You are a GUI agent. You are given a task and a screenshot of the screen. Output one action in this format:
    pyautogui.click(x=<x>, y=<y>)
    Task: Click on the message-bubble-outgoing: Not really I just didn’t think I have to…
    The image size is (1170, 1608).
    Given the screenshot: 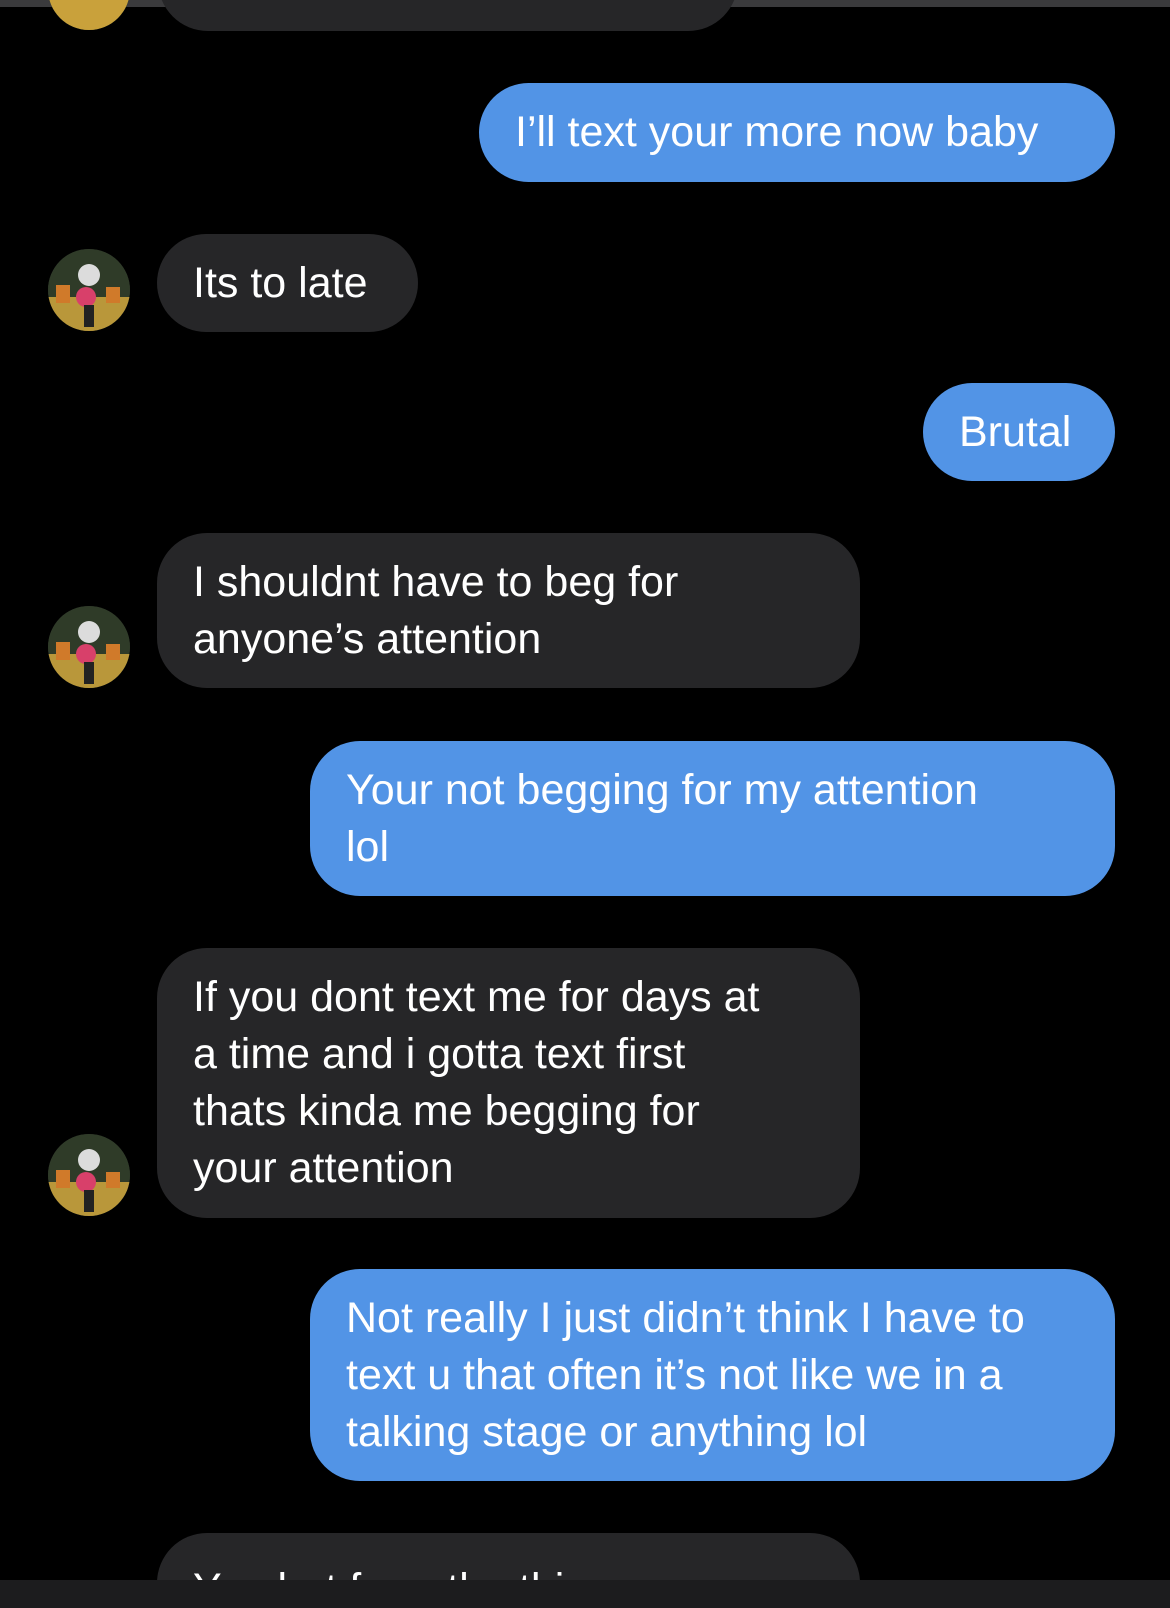 What is the action you would take?
    pyautogui.click(x=712, y=1375)
    